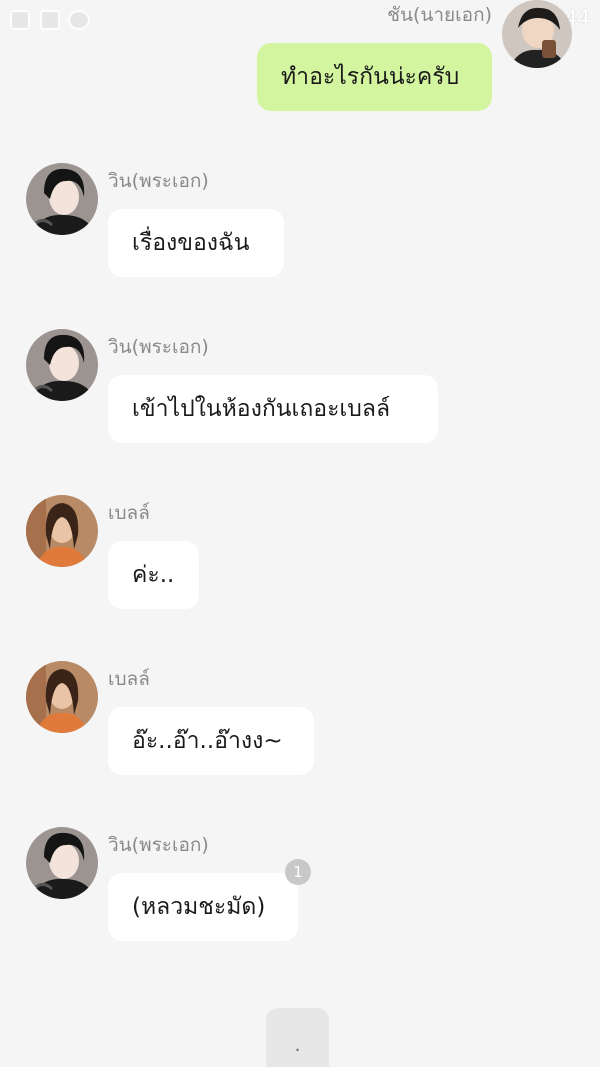 The width and height of the screenshot is (600, 1067). I want to click on message-bubble: (หลวมชะมัด), so click(203, 907).